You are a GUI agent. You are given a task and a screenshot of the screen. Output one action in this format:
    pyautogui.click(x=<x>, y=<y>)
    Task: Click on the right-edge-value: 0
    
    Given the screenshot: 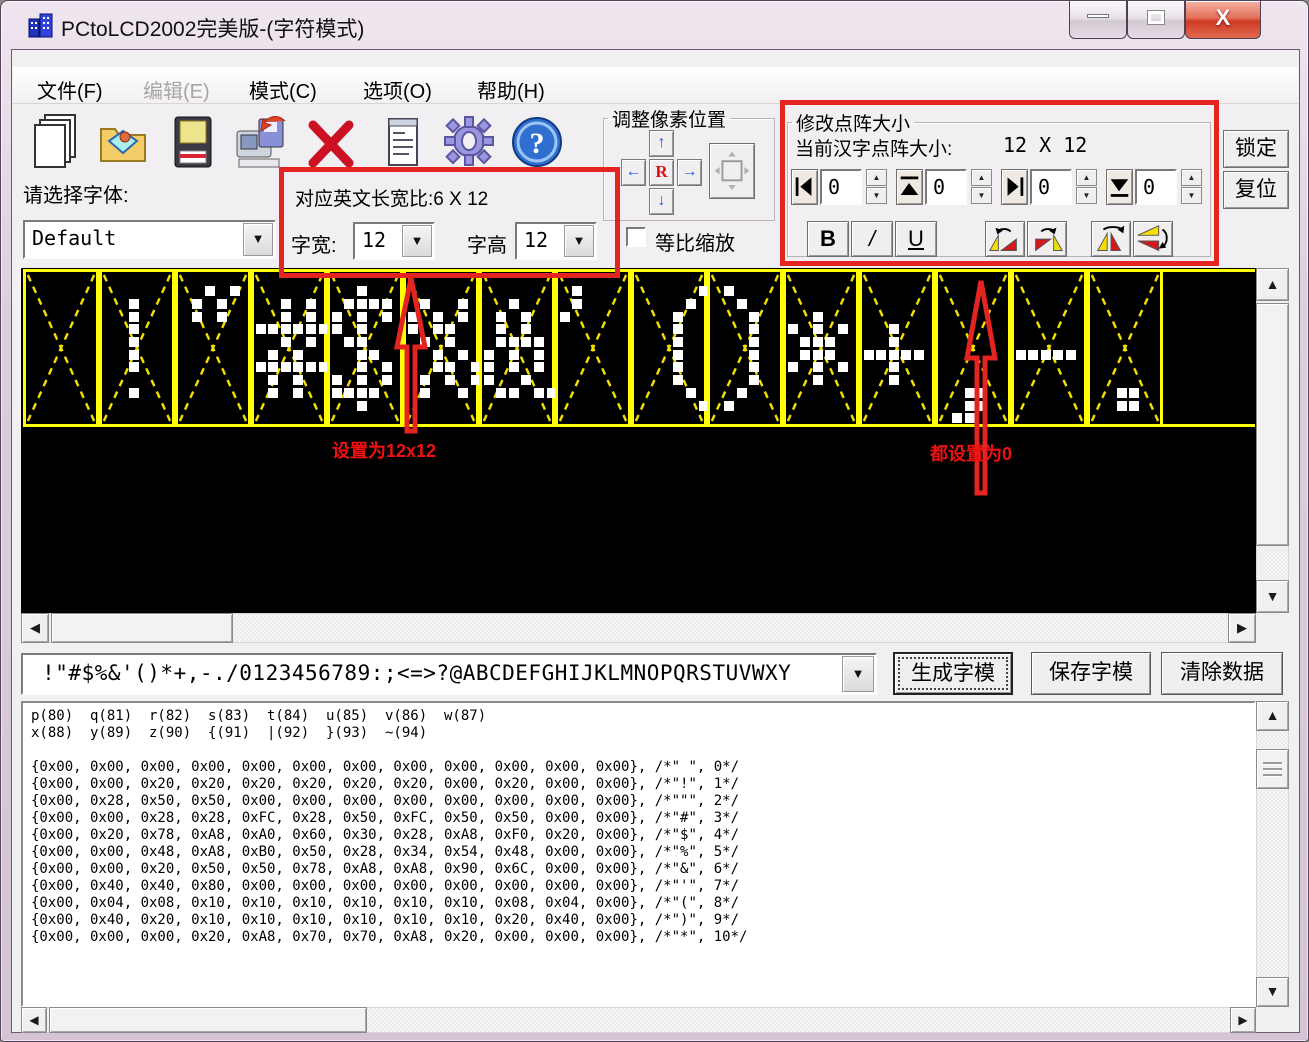 What is the action you would take?
    pyautogui.click(x=1051, y=187)
    